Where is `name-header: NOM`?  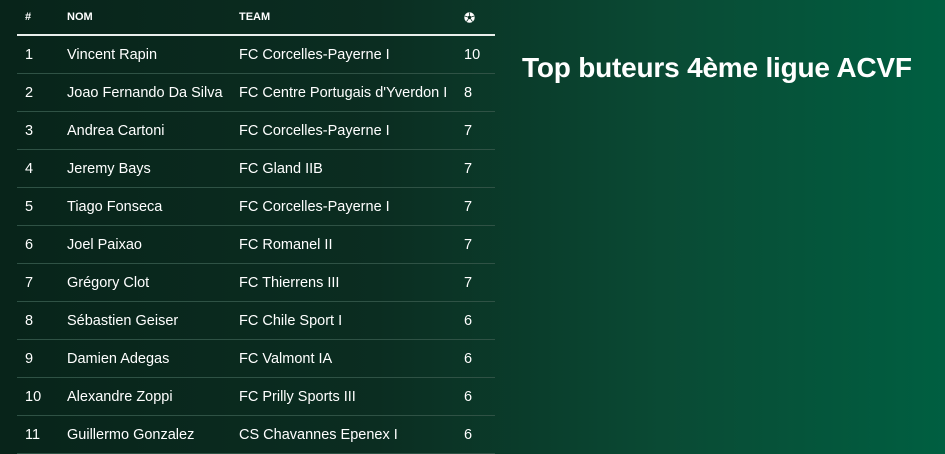 name-header: NOM is located at coordinates (153, 18).